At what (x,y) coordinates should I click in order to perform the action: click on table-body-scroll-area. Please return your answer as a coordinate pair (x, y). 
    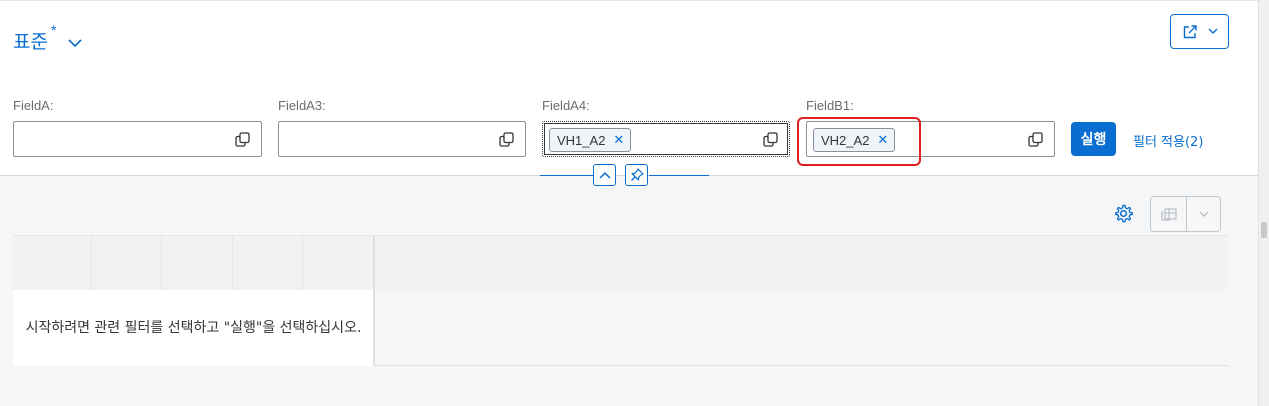
    Looking at the image, I should click on (802, 328).